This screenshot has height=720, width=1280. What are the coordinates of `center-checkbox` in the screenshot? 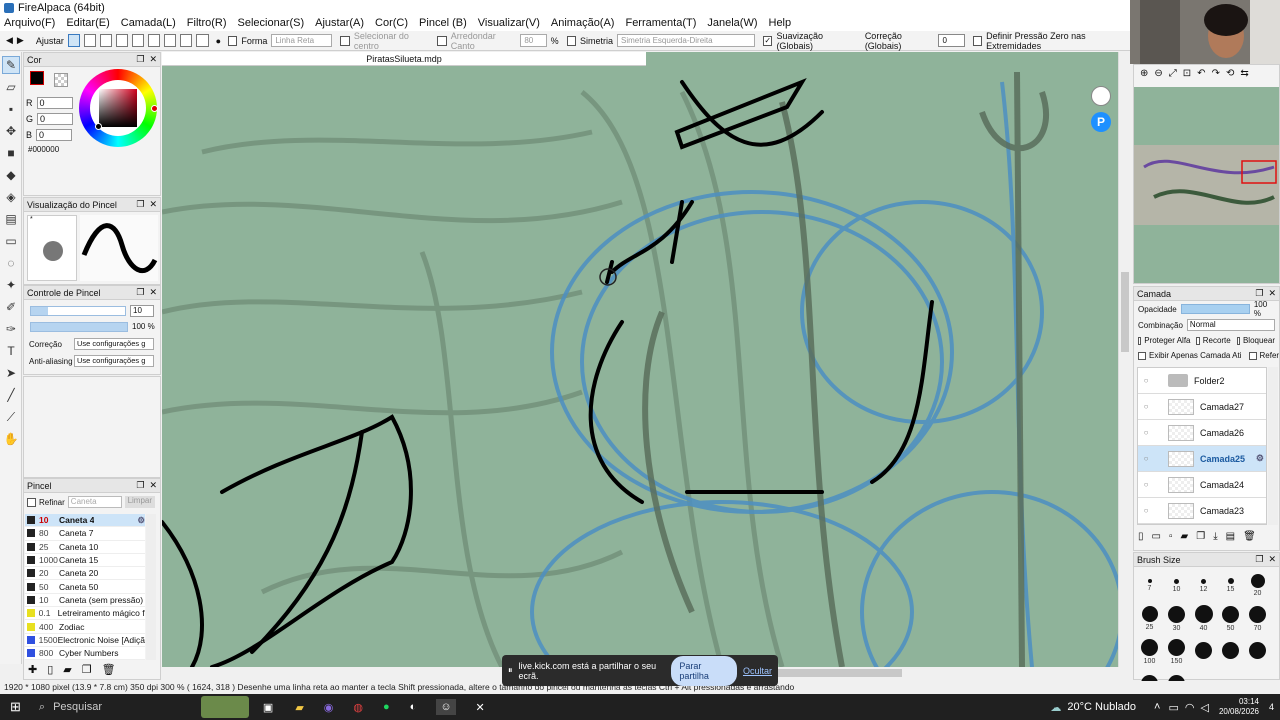 It's located at (345, 40).